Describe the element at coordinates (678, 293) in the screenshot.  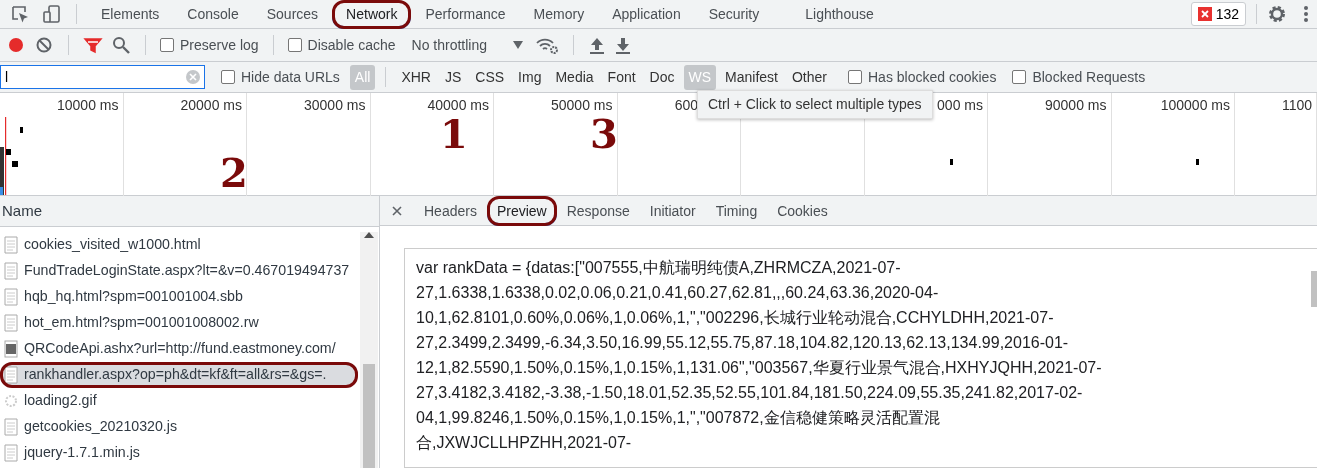
I see `preview-code-line: 27,1.6338,1.6338,0.02,0.06,0.21,0.41,60.27,62.81,,,60.24,63.36,2020-04-` at that location.